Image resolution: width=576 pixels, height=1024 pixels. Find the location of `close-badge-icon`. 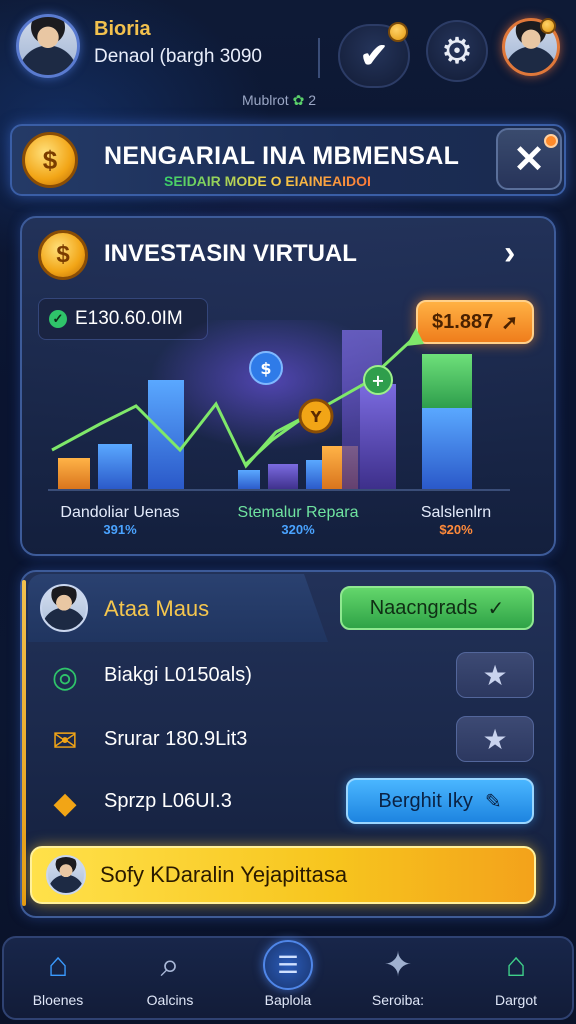

close-badge-icon is located at coordinates (551, 141).